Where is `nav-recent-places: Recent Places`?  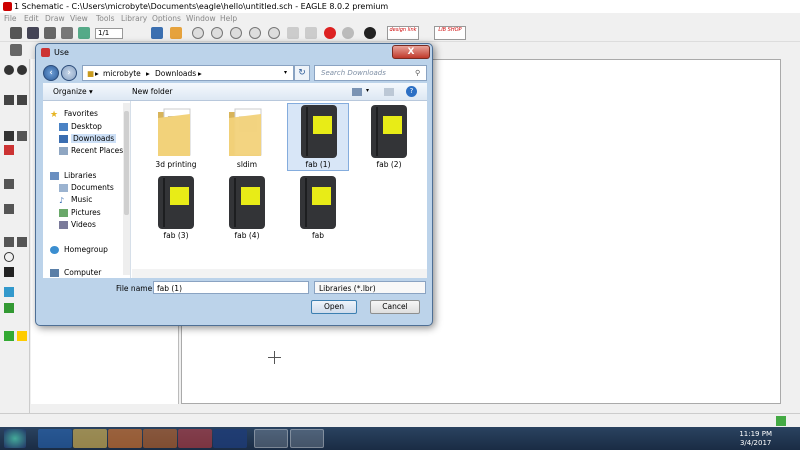
nav-recent-places: Recent Places is located at coordinates (97, 150).